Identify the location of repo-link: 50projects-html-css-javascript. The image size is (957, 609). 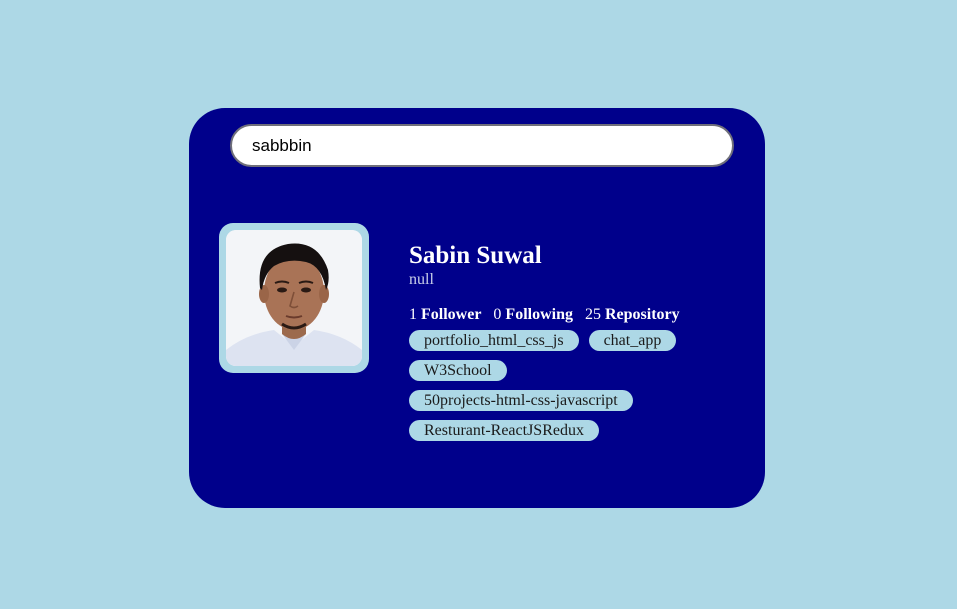
(521, 400).